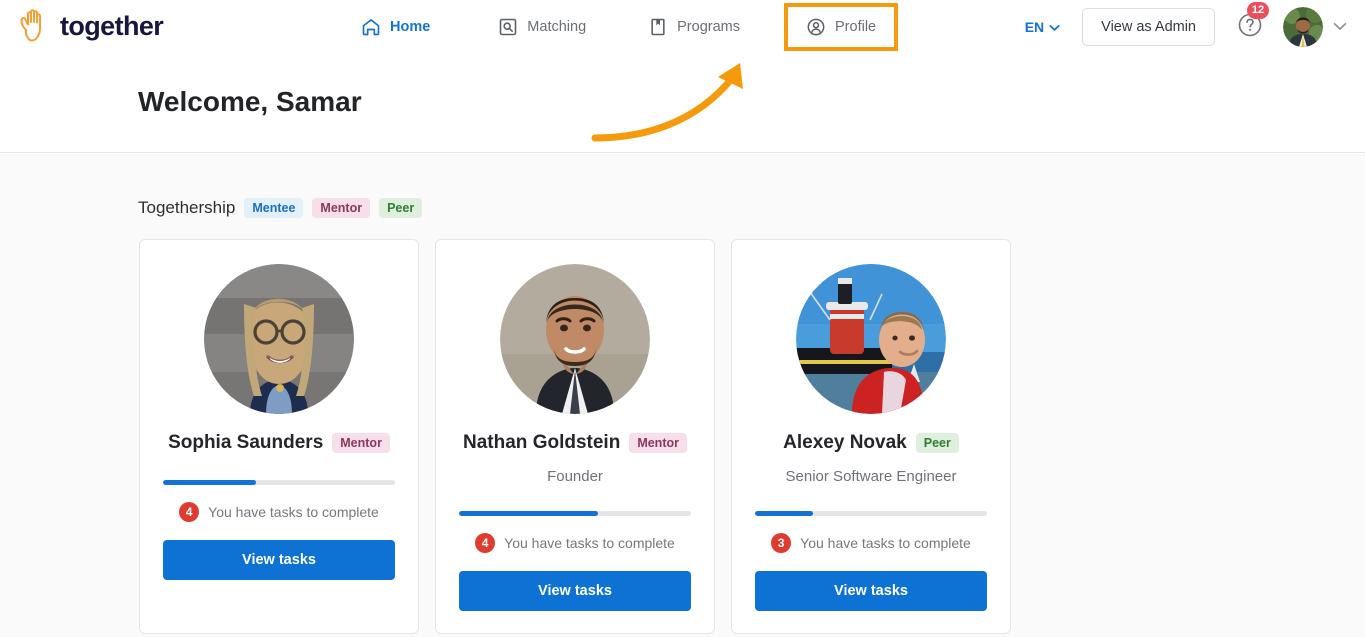  I want to click on header-right-group: EN View as Admin 12, so click(1186, 27).